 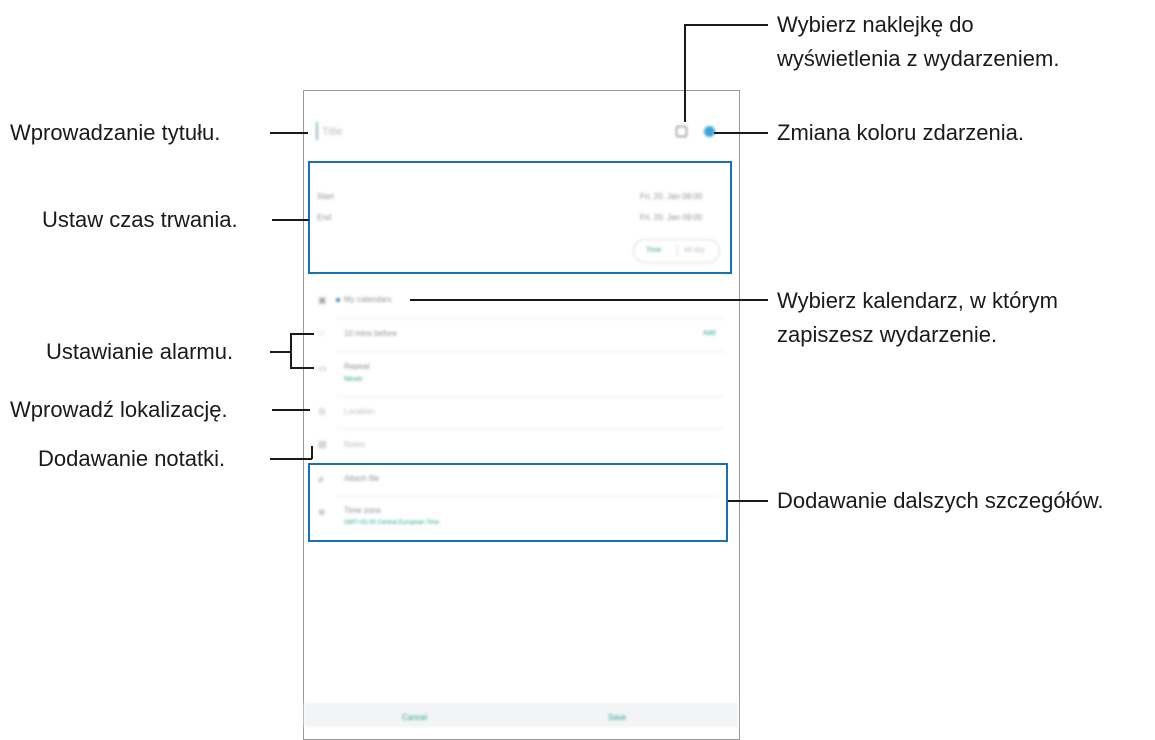 What do you see at coordinates (354, 444) in the screenshot?
I see `notes-input: Notes` at bounding box center [354, 444].